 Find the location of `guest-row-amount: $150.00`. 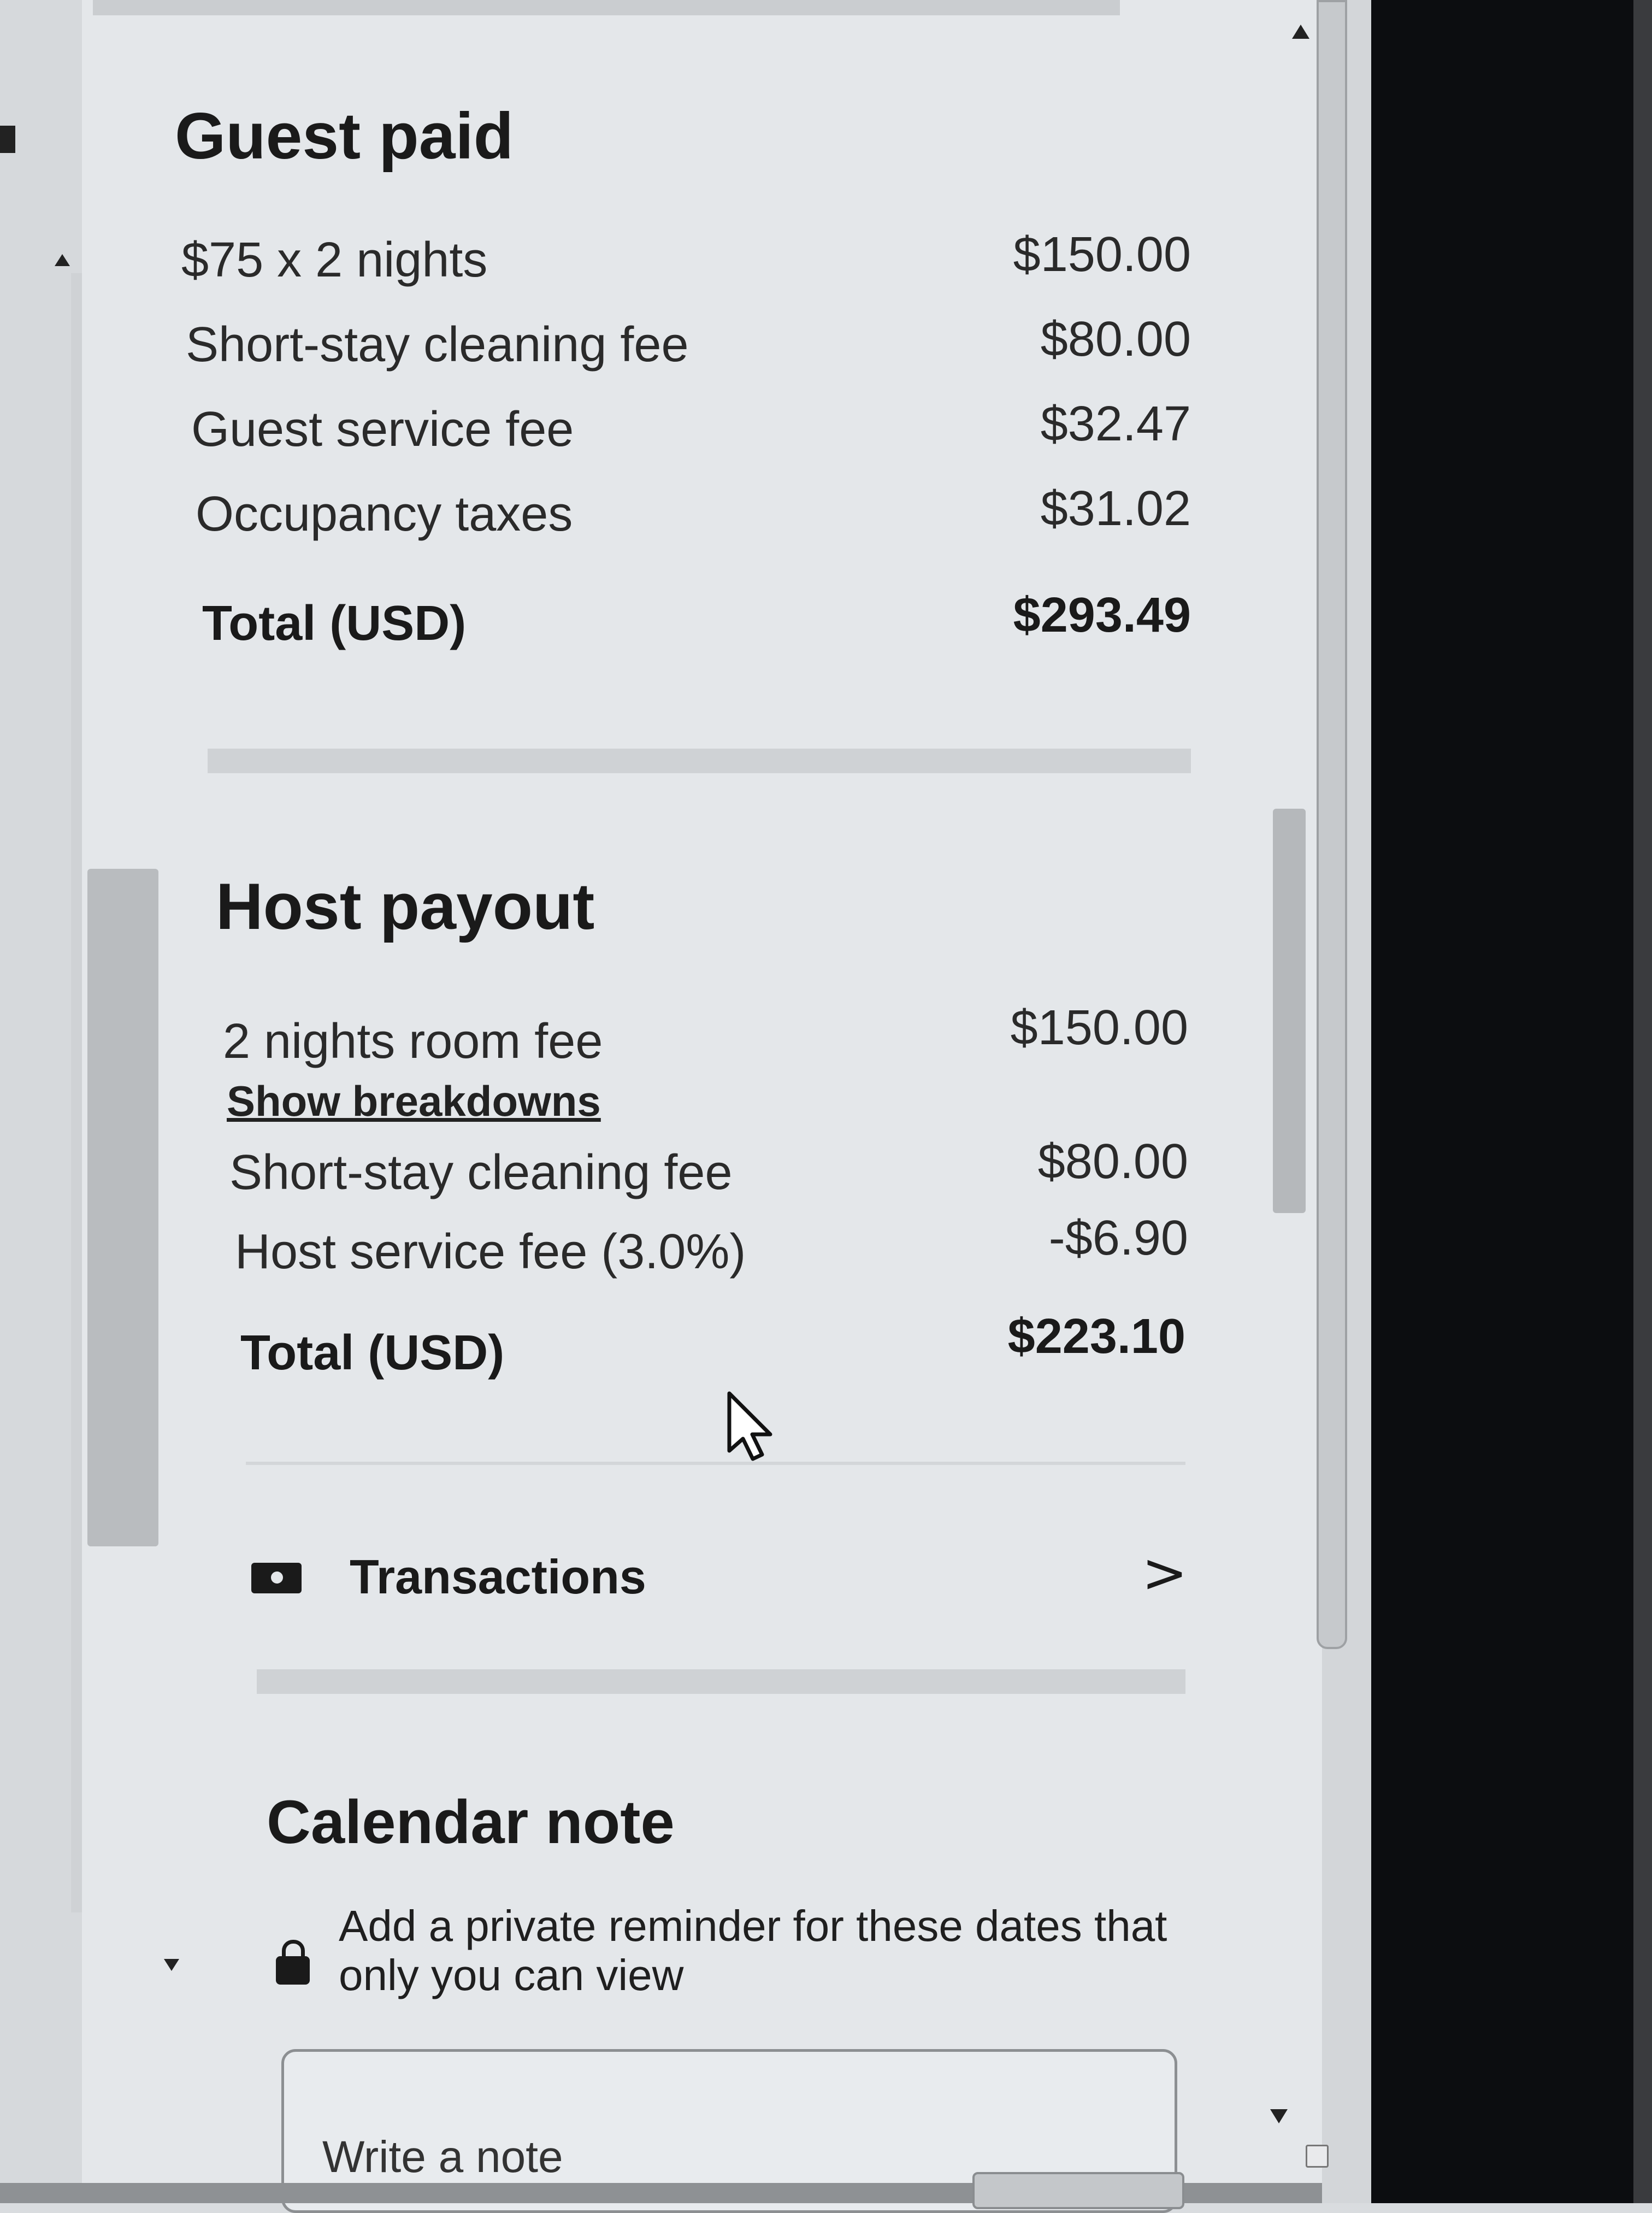

guest-row-amount: $150.00 is located at coordinates (1102, 254).